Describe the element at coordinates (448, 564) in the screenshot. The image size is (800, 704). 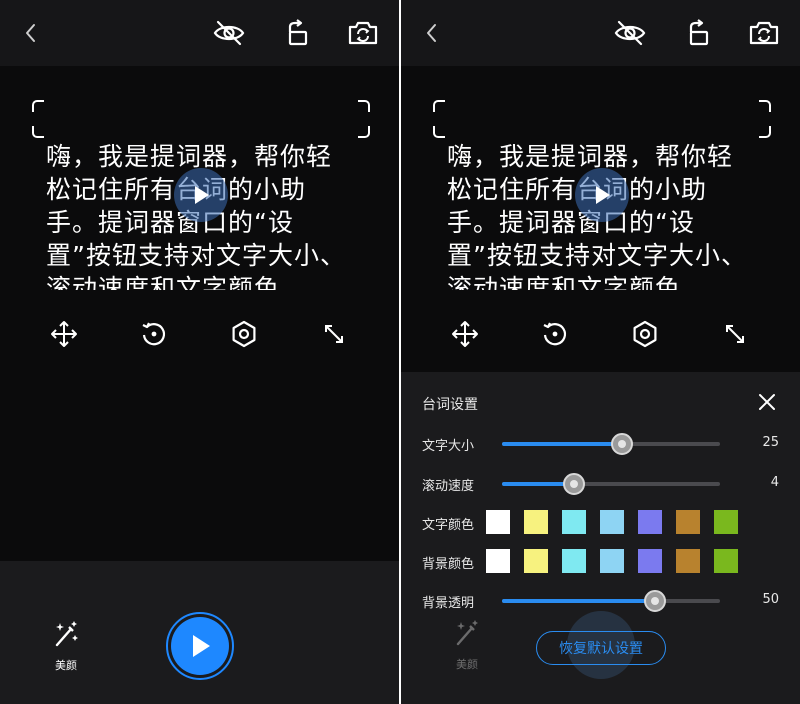
I see `bg-color-label: 背景颜色` at that location.